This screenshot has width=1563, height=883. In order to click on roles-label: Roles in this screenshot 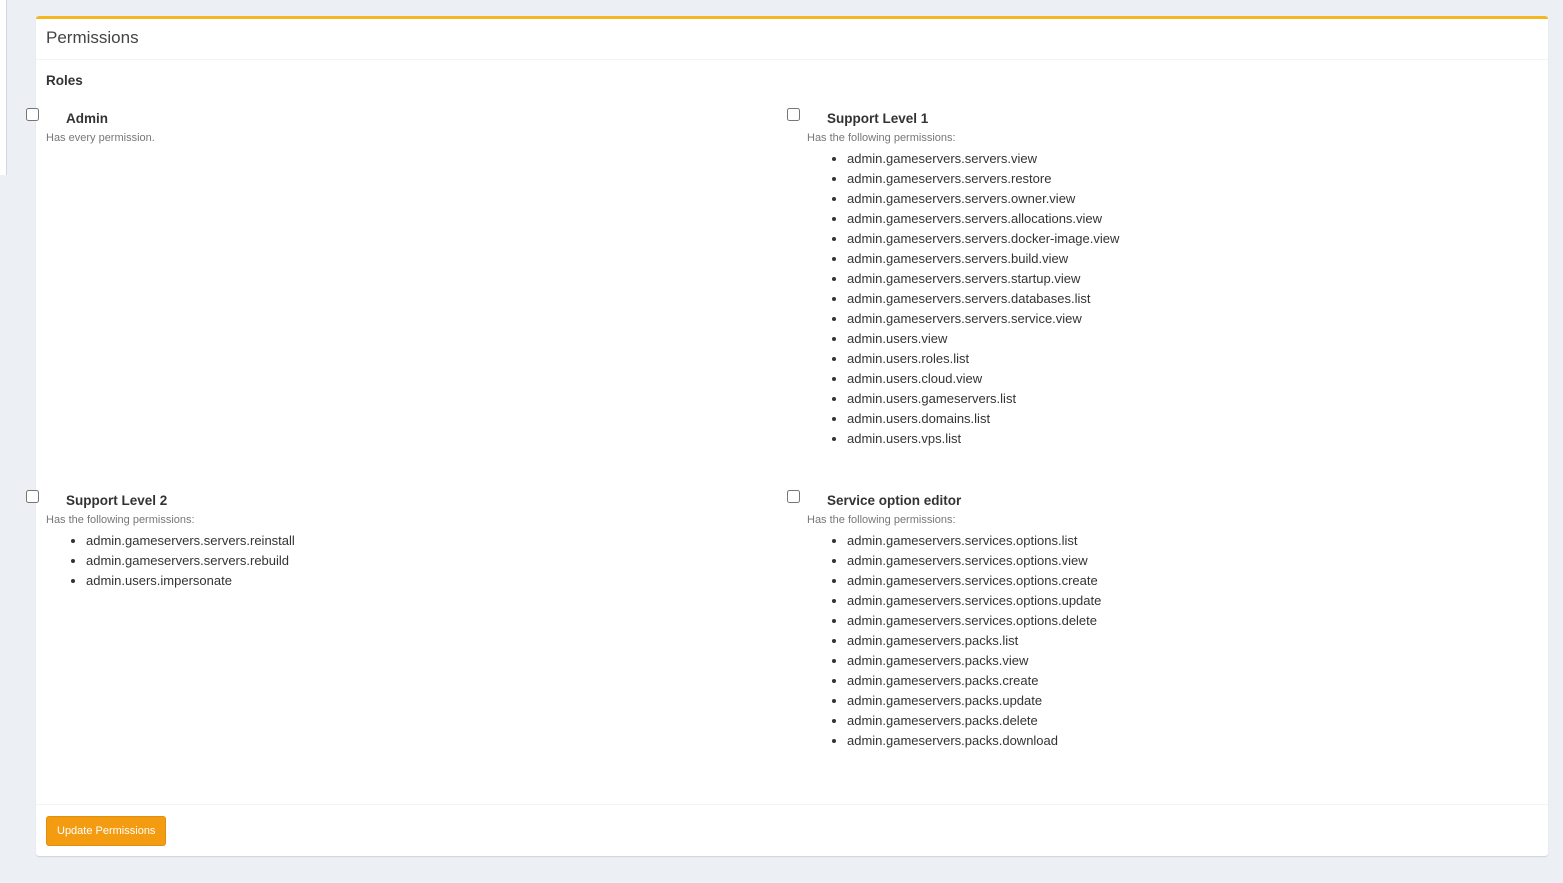, I will do `click(64, 80)`.